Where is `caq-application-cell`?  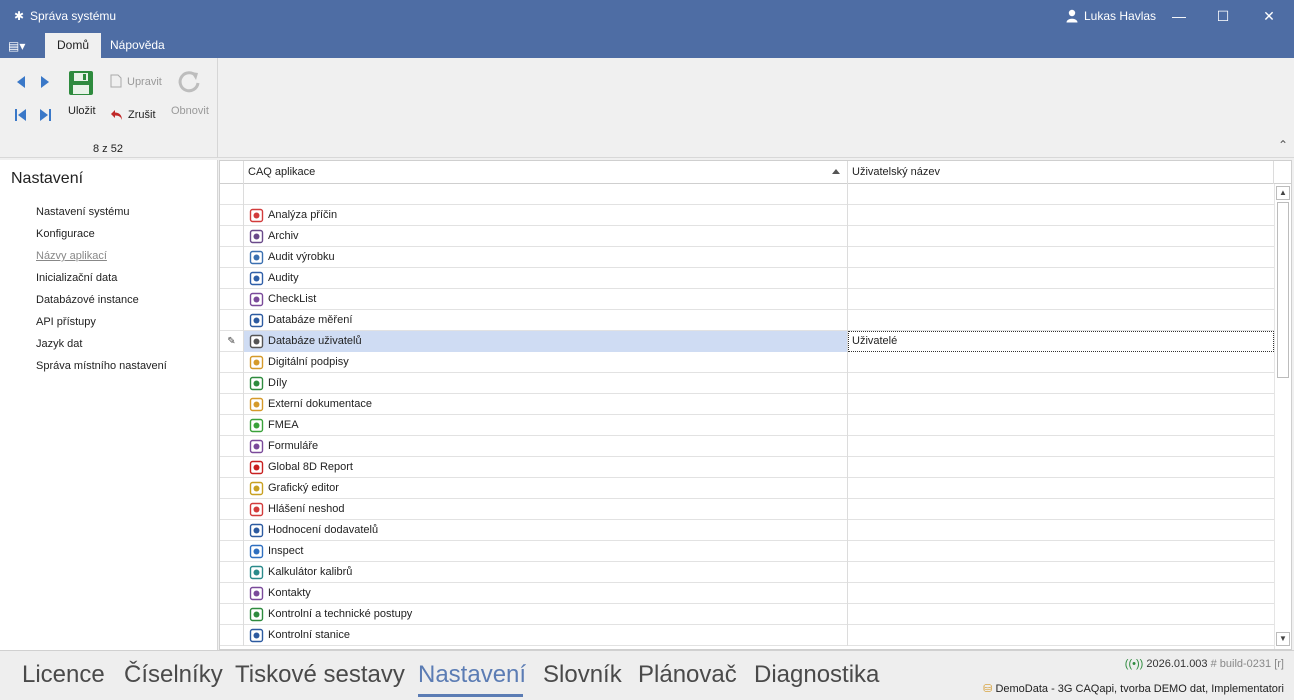
caq-application-cell is located at coordinates (546, 194).